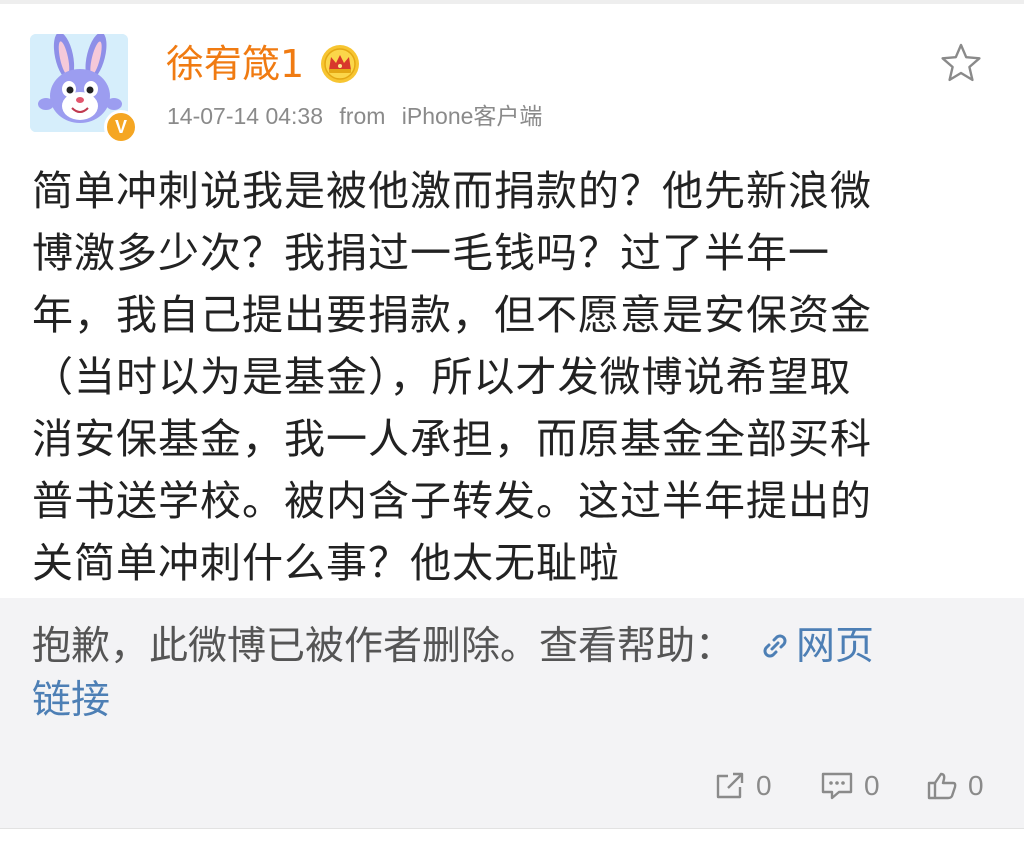  What do you see at coordinates (340, 64) in the screenshot?
I see `crown-icon` at bounding box center [340, 64].